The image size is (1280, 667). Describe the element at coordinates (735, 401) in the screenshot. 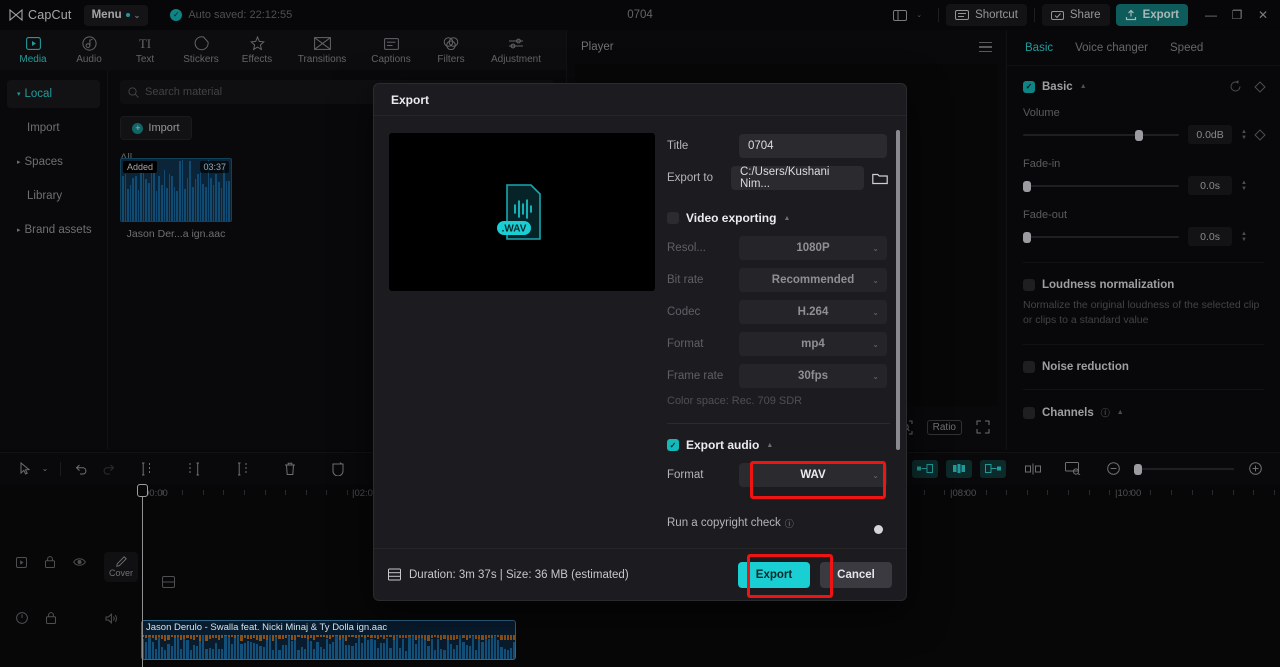

I see `colorspace-text: Color space: Rec. 709 SDR` at that location.